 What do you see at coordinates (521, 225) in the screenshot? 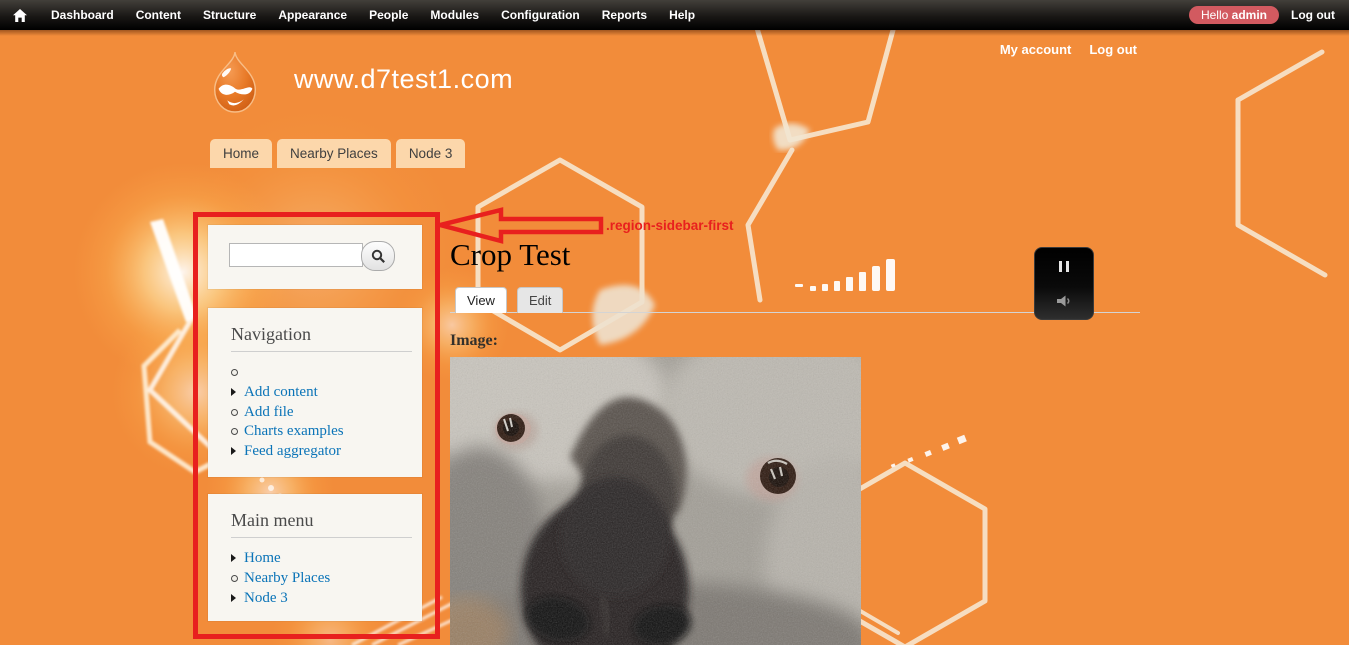
I see `annotation-arrow-icon` at bounding box center [521, 225].